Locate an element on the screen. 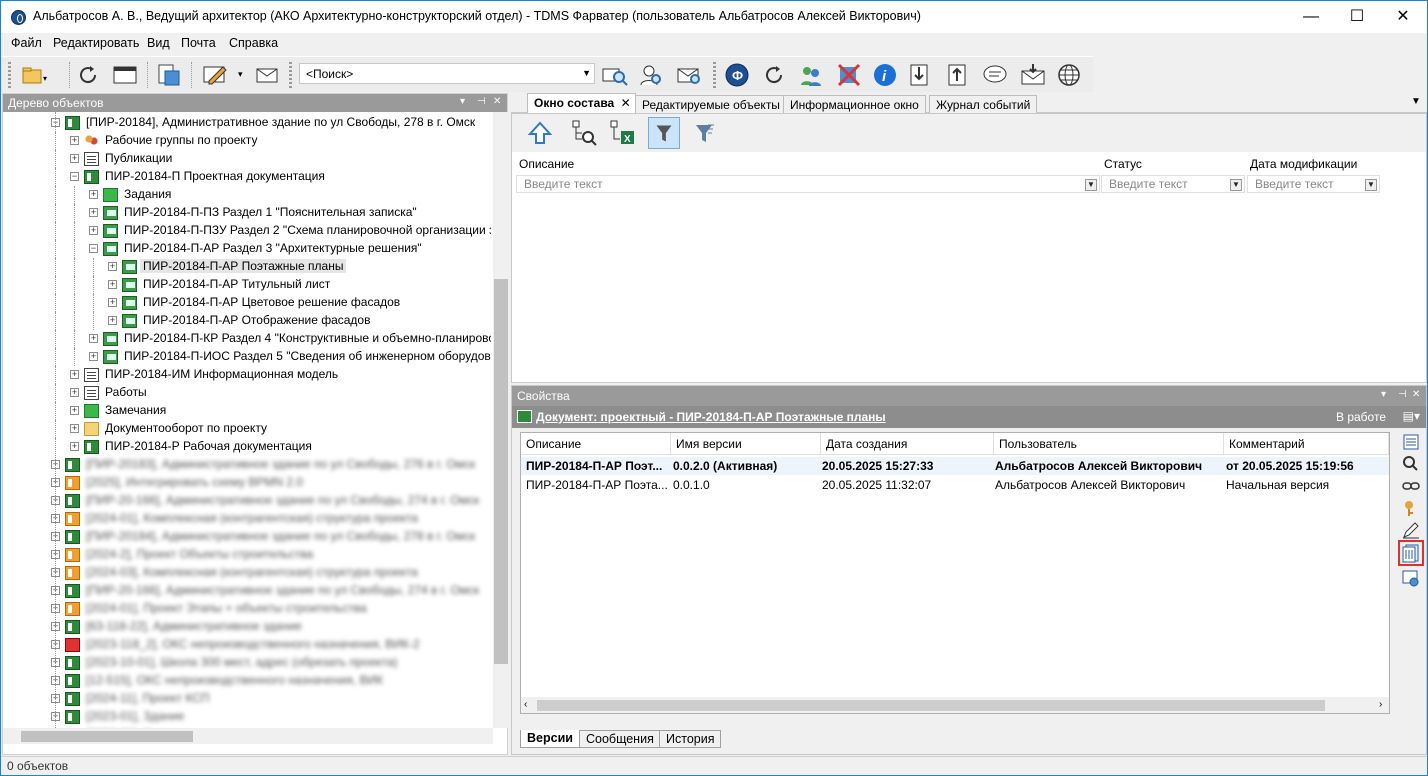 This screenshot has width=1428, height=776. tree-item: + Документооборот по проекту is located at coordinates (247, 429).